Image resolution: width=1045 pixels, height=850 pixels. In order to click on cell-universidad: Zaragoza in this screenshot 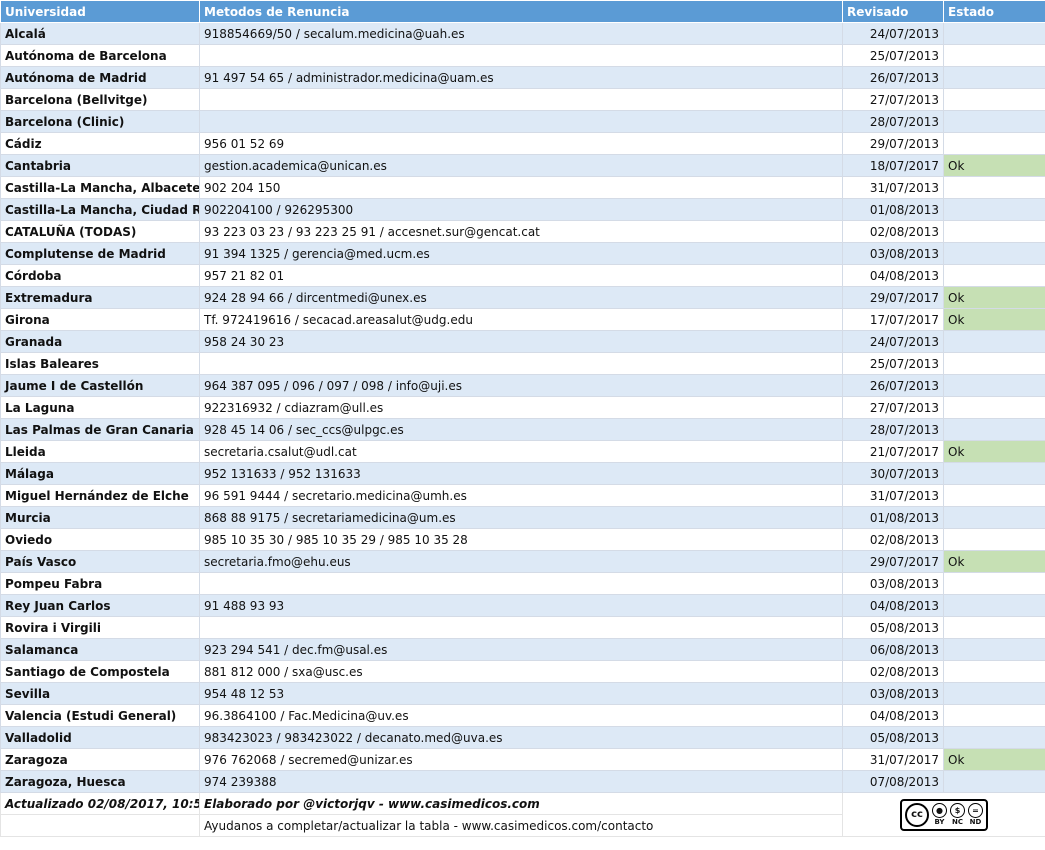, I will do `click(100, 759)`.